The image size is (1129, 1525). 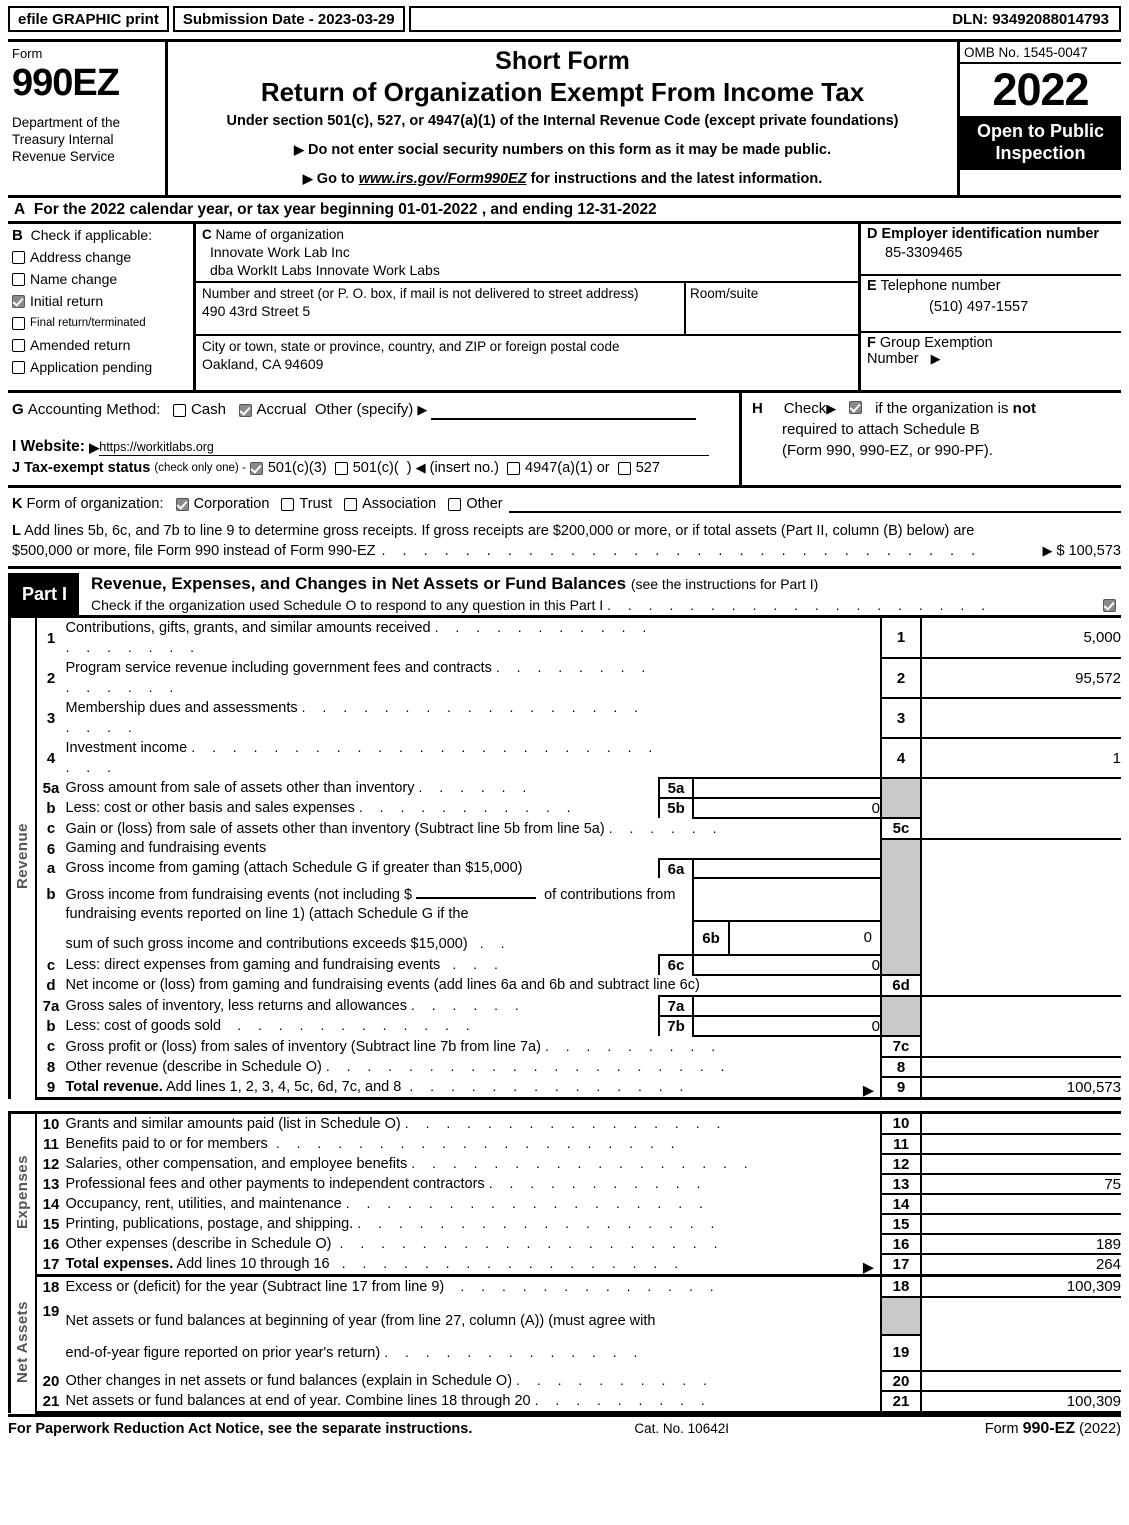 What do you see at coordinates (476, 898) in the screenshot?
I see `fundraising-contrib-input` at bounding box center [476, 898].